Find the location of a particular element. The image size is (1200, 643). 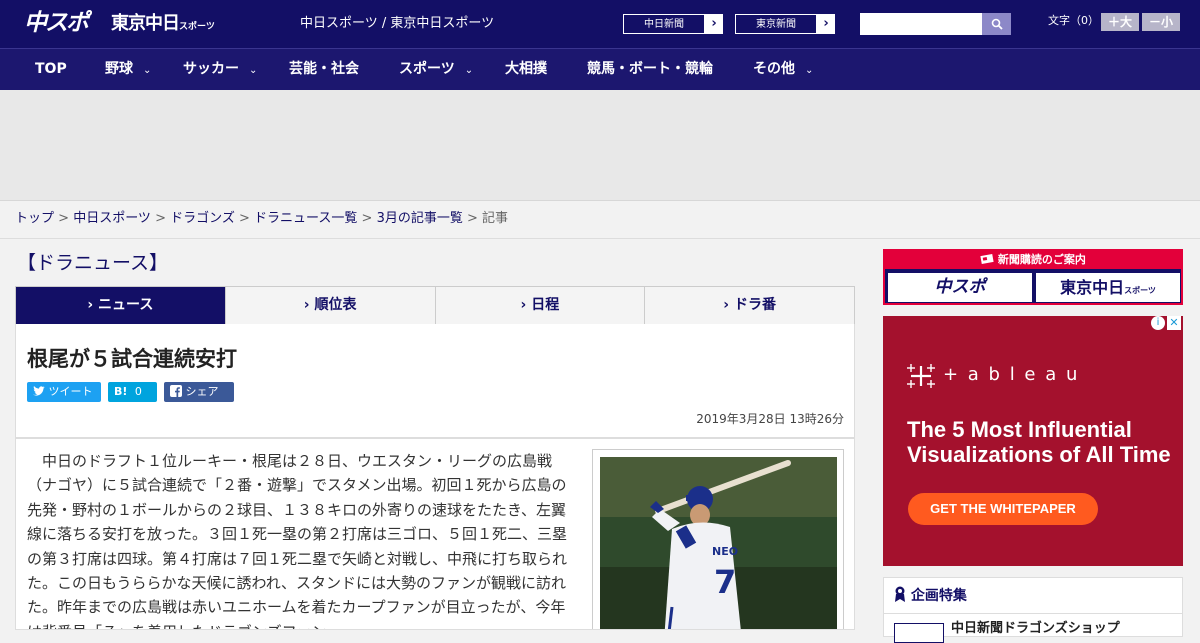

search-input is located at coordinates (921, 24).